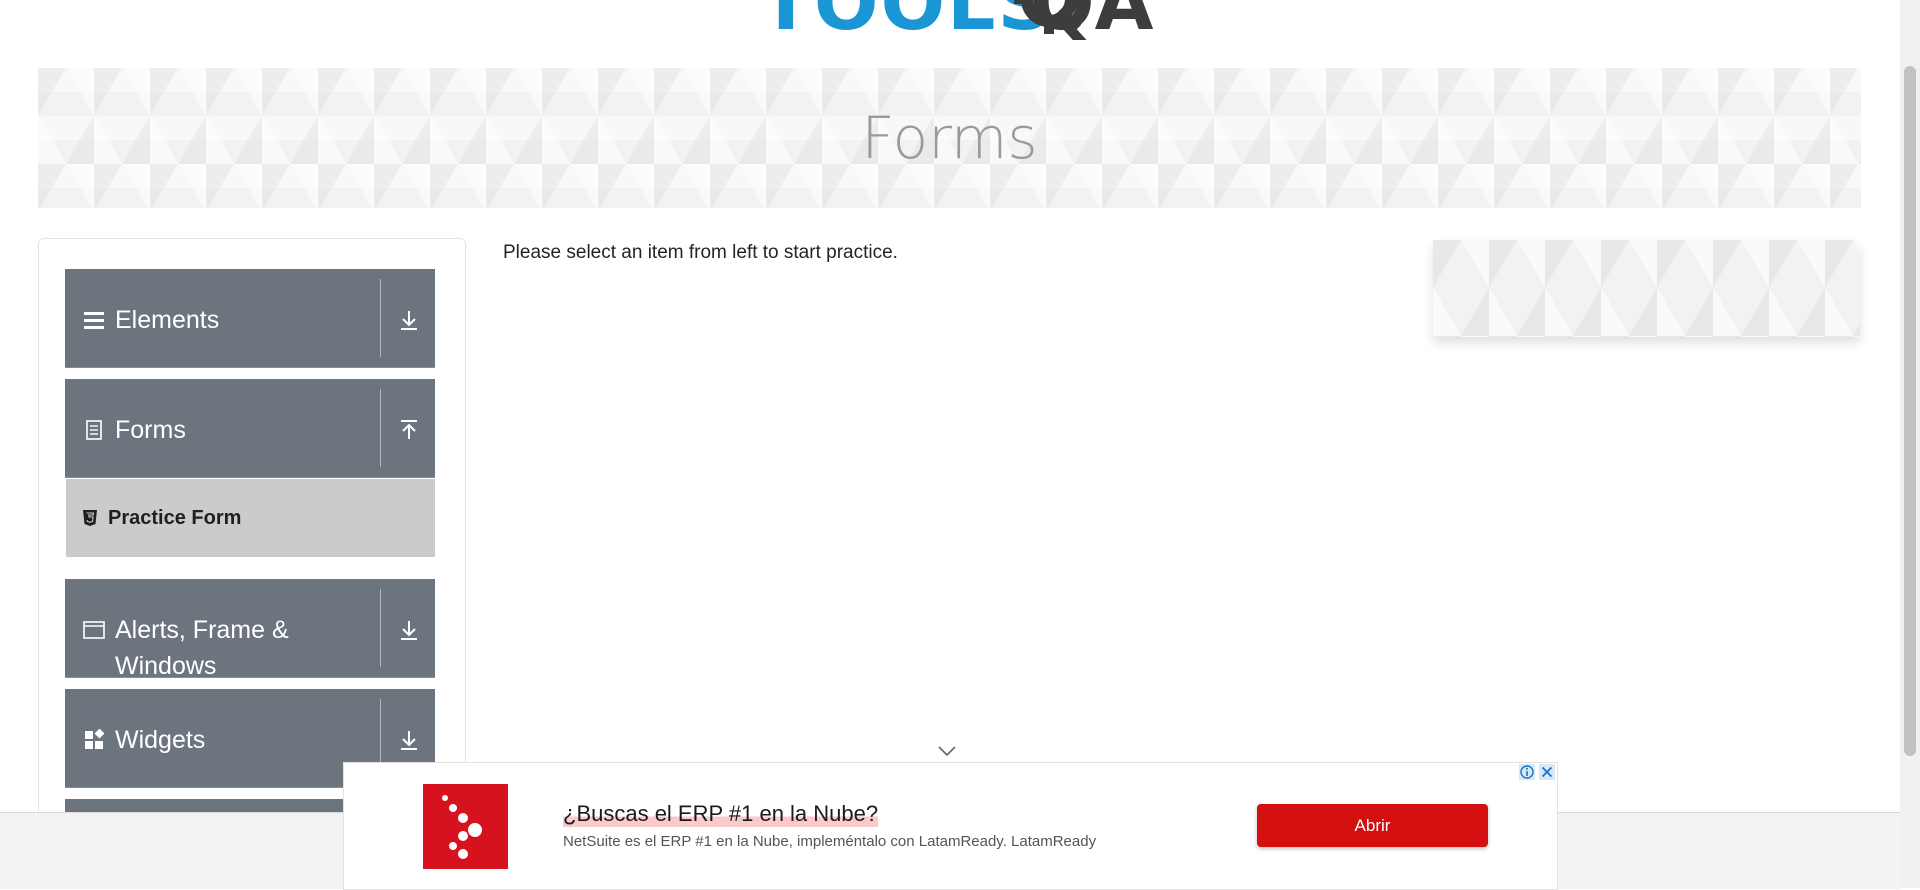 Image resolution: width=1920 pixels, height=890 pixels. What do you see at coordinates (175, 518) in the screenshot?
I see `sidebar-item-label: Practice Form` at bounding box center [175, 518].